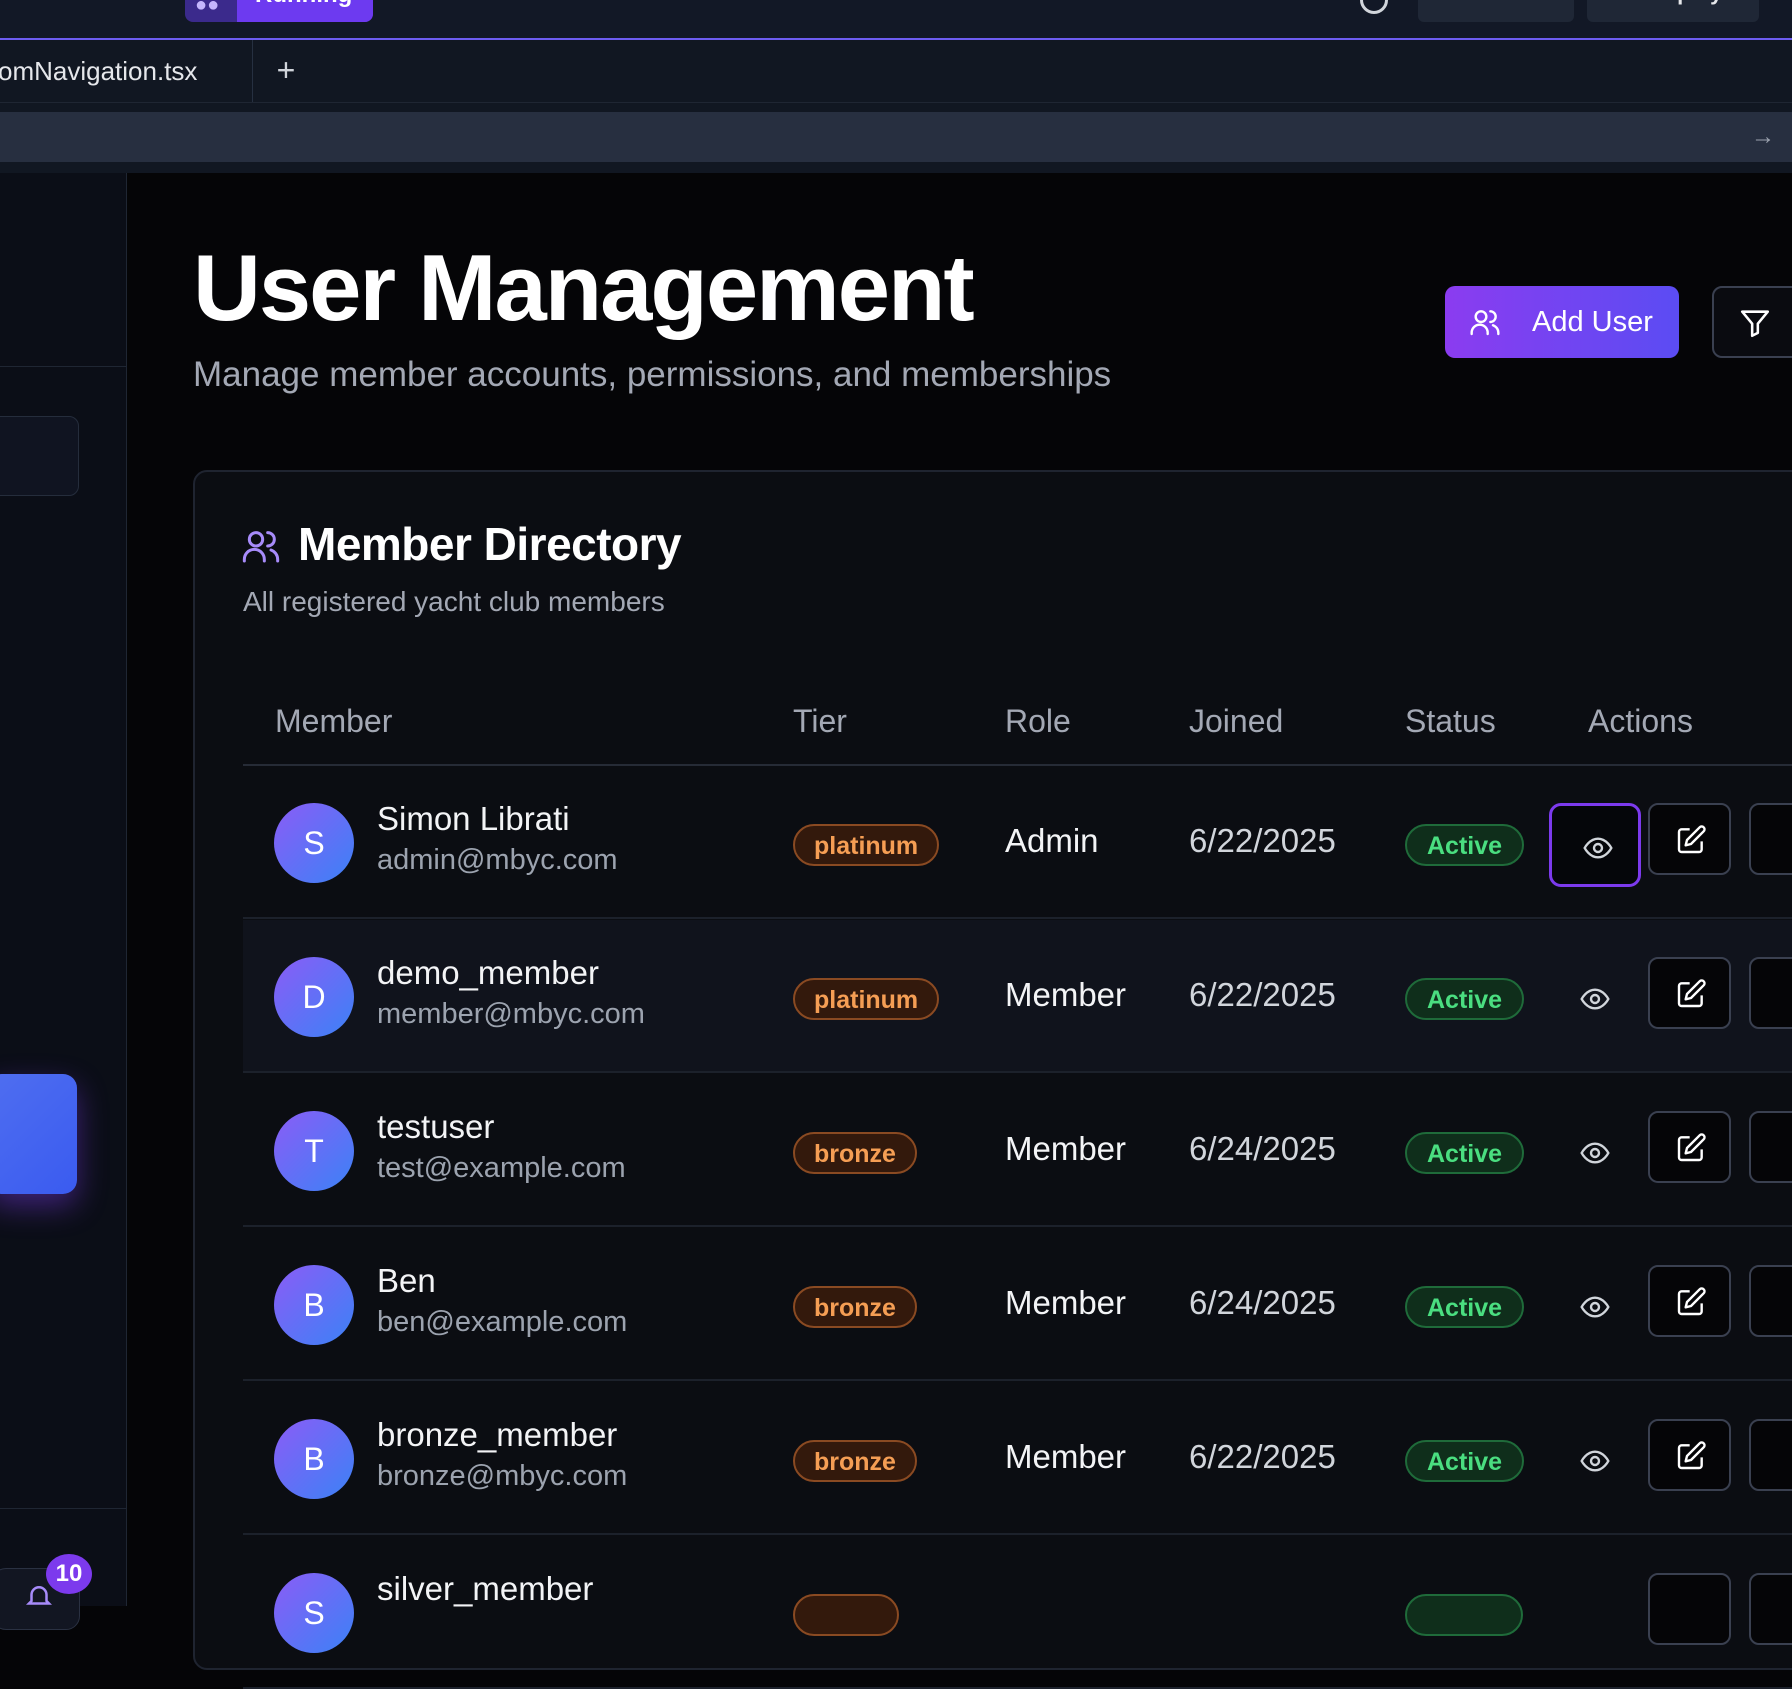 The height and width of the screenshot is (1689, 1792). What do you see at coordinates (896, 20) in the screenshot?
I see `top-bar: ●● Running Invite Deploy` at bounding box center [896, 20].